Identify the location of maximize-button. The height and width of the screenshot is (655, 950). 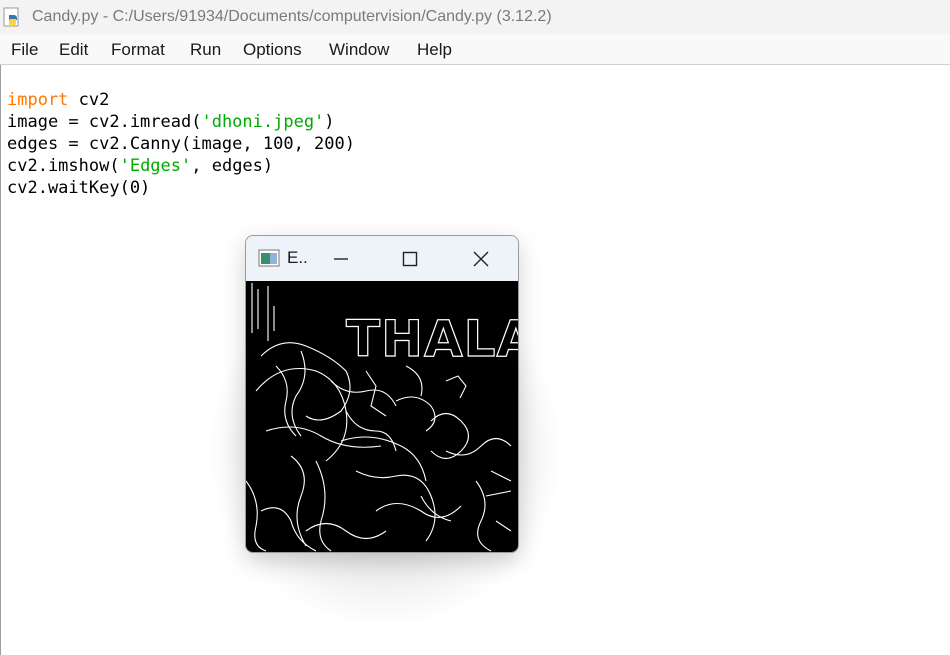
(410, 259).